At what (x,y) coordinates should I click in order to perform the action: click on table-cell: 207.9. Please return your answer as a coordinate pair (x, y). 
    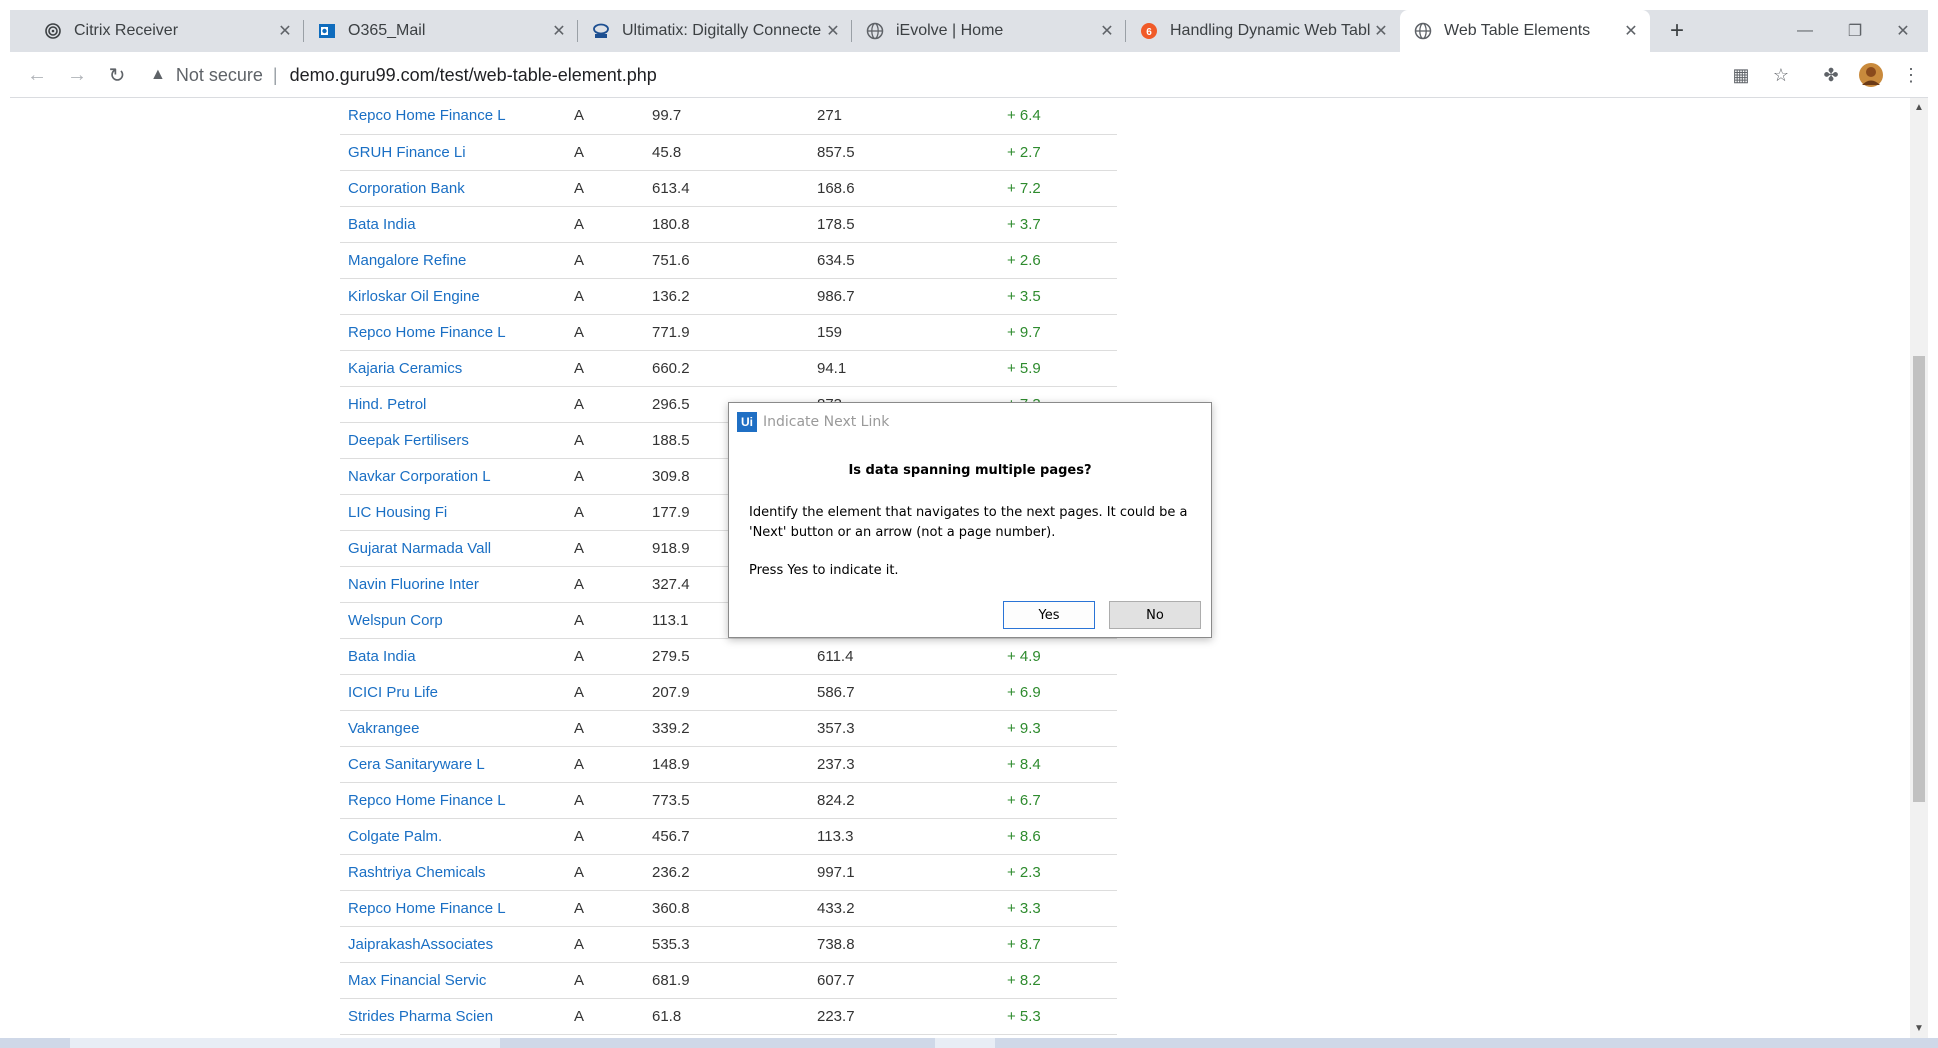
    Looking at the image, I should click on (726, 692).